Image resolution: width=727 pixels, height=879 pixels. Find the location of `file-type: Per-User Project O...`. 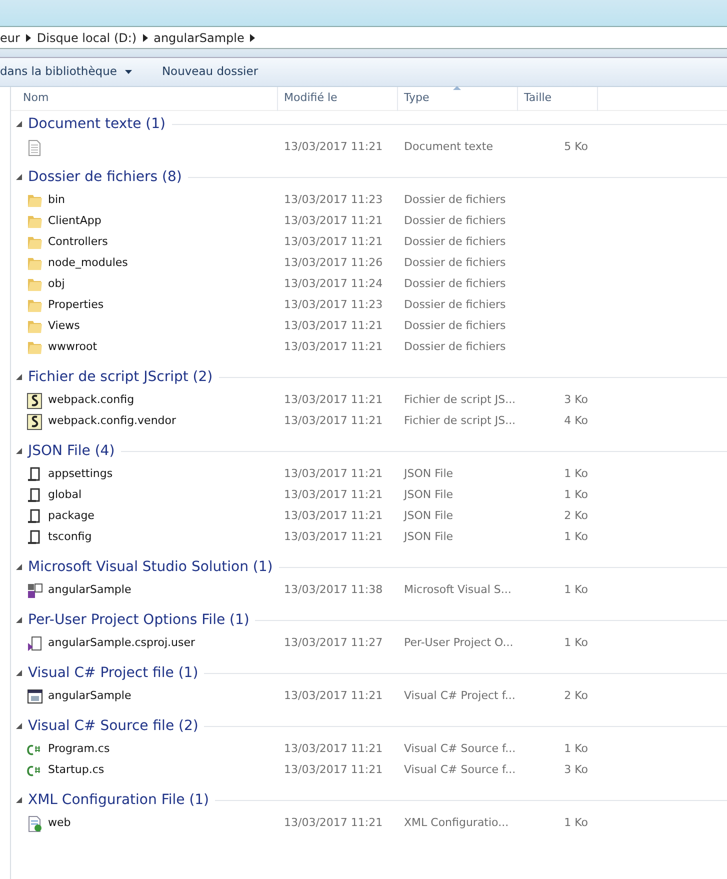

file-type: Per-User Project O... is located at coordinates (459, 643).